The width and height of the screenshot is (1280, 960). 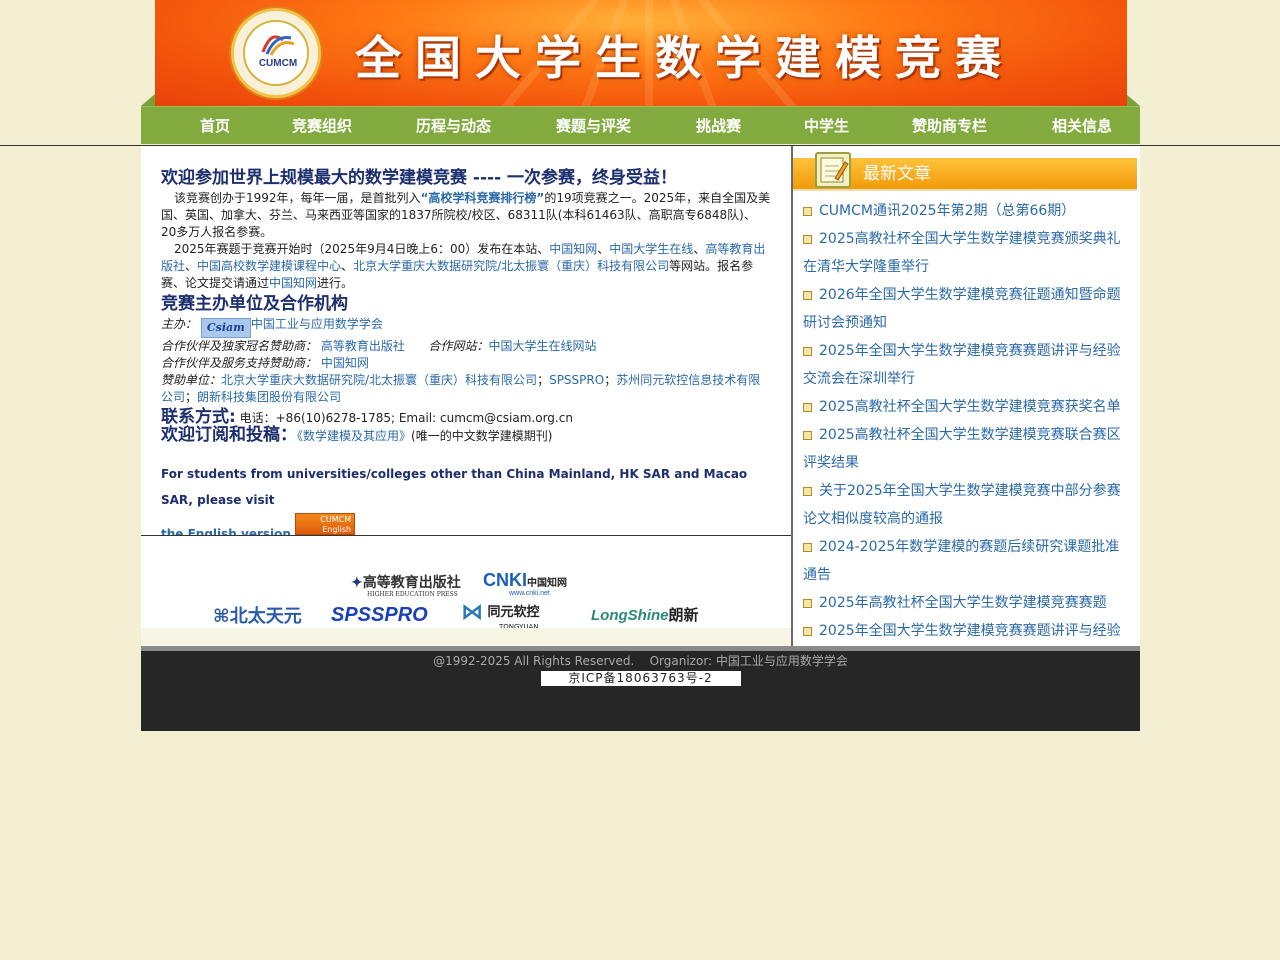 What do you see at coordinates (718, 126) in the screenshot?
I see `nav-item-challenge: 挑战赛` at bounding box center [718, 126].